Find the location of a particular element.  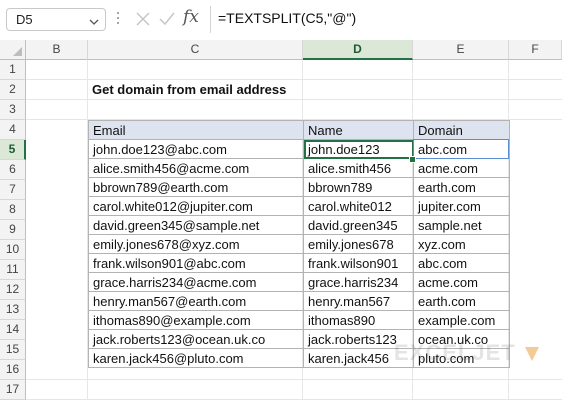

drag-handle-icon is located at coordinates (118, 19).